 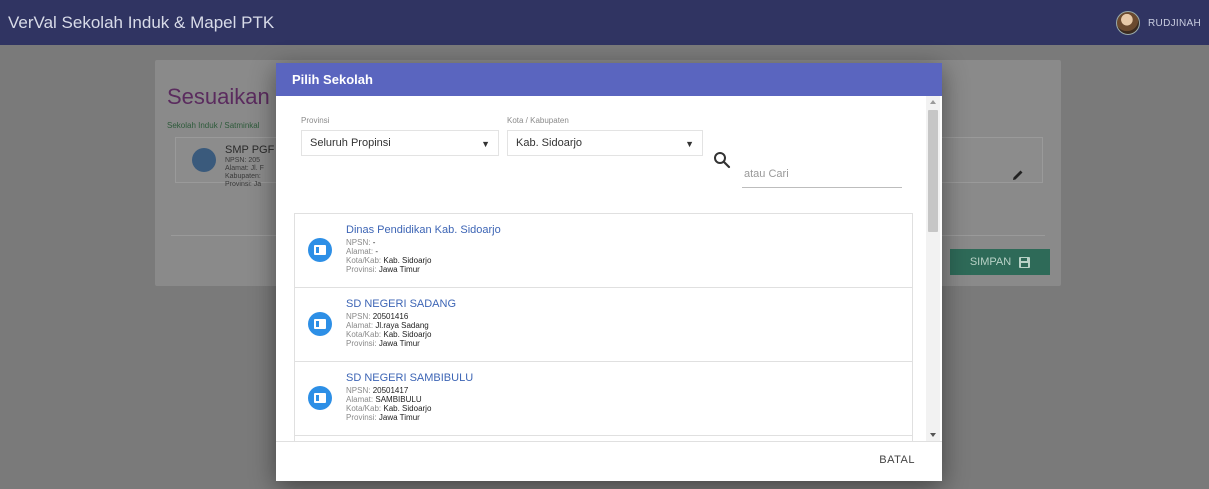 What do you see at coordinates (361, 242) in the screenshot?
I see `school-npsn: NPSN: -` at bounding box center [361, 242].